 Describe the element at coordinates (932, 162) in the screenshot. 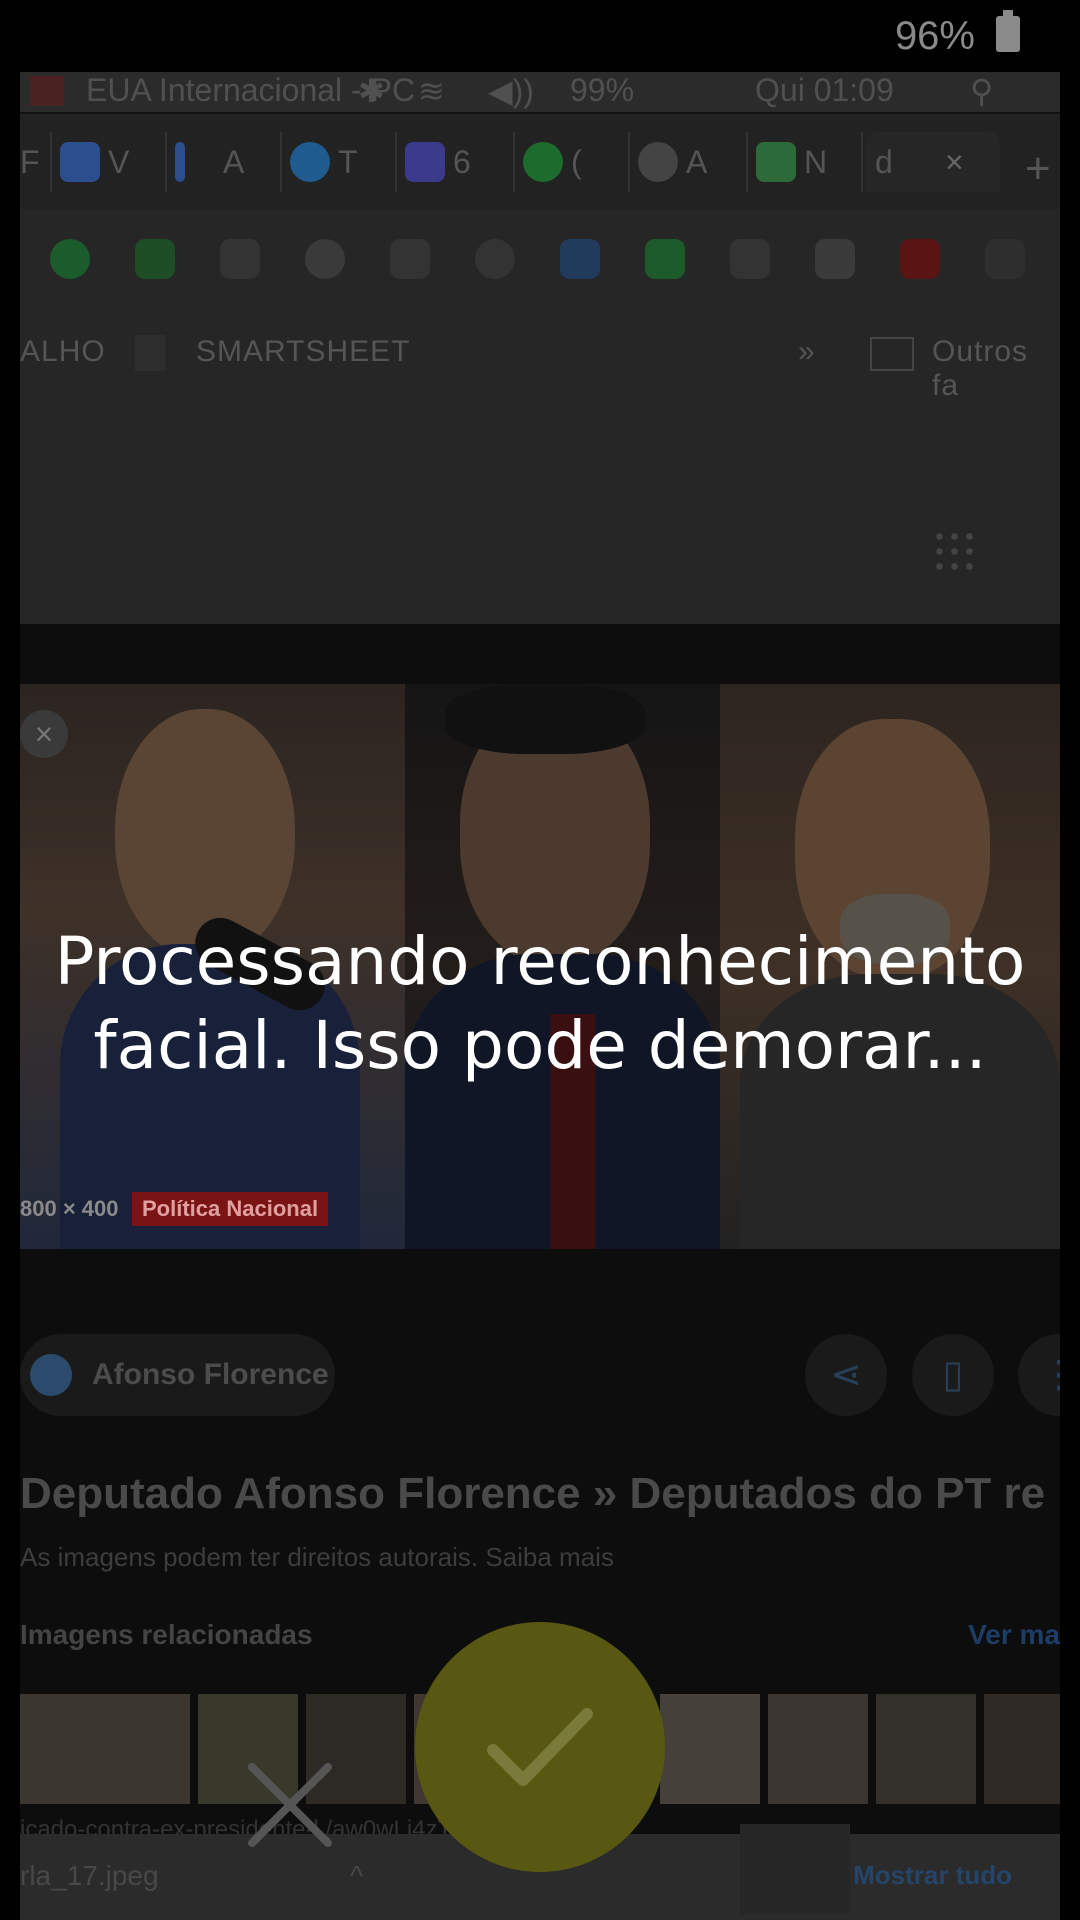

I see `tab-active: d ×` at that location.